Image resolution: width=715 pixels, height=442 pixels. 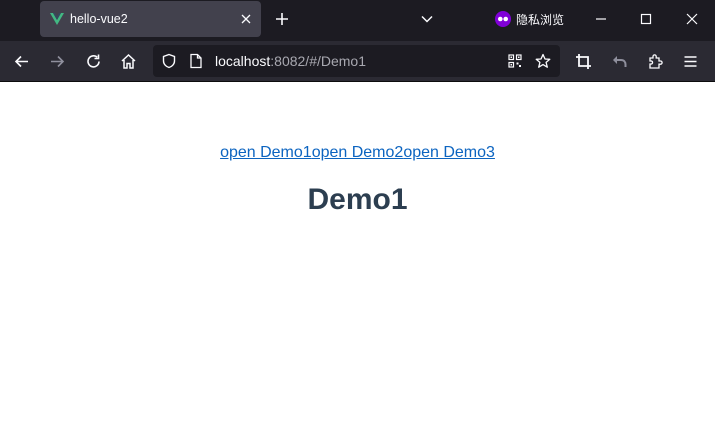 What do you see at coordinates (646, 19) in the screenshot?
I see `maximize-icon` at bounding box center [646, 19].